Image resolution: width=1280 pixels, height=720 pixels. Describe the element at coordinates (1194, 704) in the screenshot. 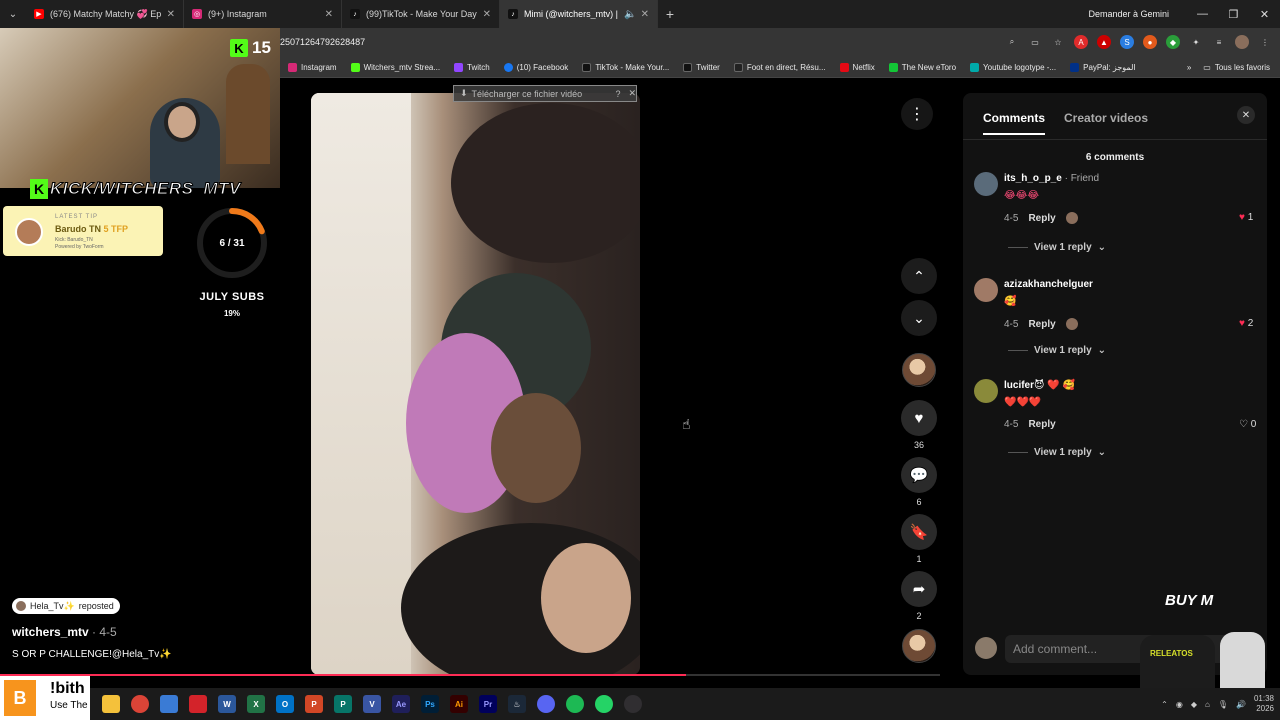

I see `tray-app-icon: ◆` at that location.